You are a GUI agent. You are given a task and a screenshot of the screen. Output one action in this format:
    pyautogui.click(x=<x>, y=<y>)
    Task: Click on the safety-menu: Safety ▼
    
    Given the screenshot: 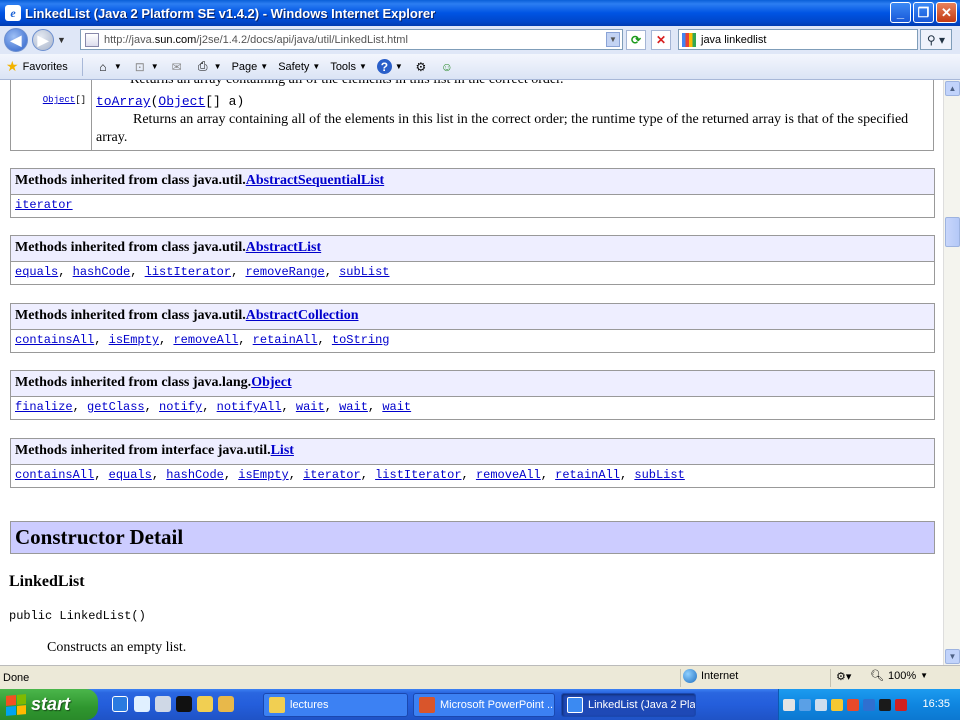 What is the action you would take?
    pyautogui.click(x=299, y=67)
    